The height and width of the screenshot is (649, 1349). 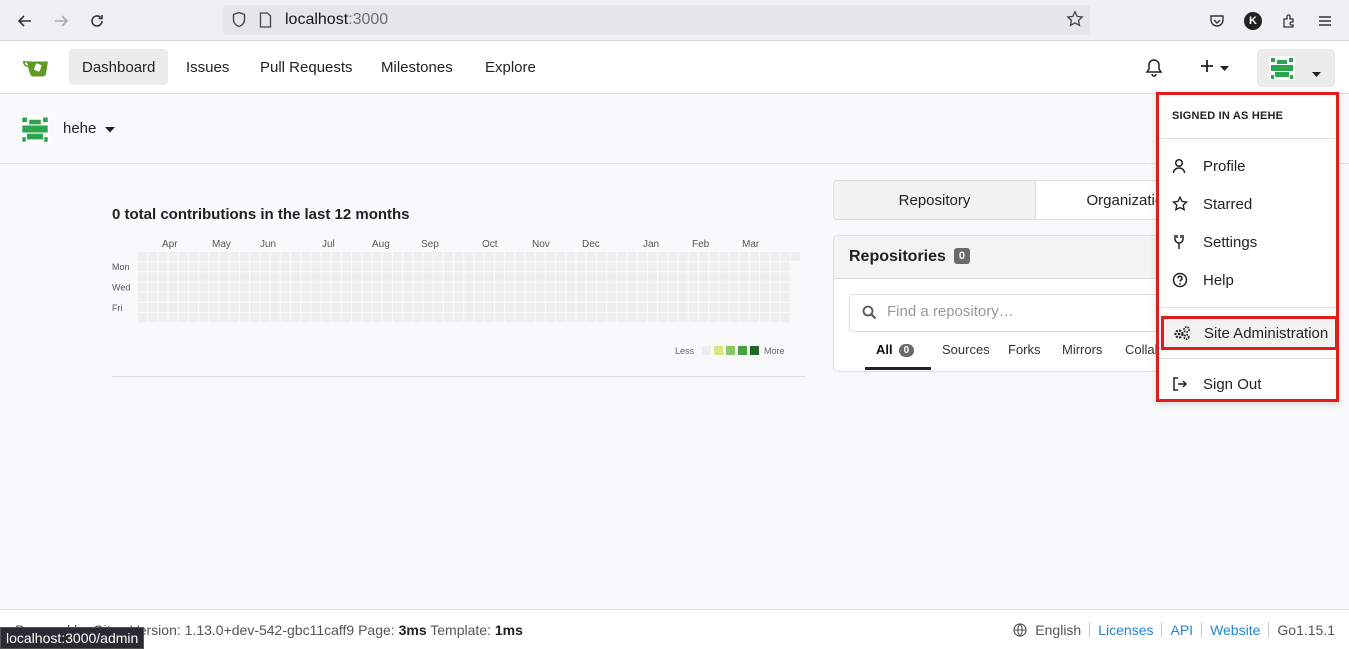 What do you see at coordinates (1247, 280) in the screenshot?
I see `menu-item-help: Help` at bounding box center [1247, 280].